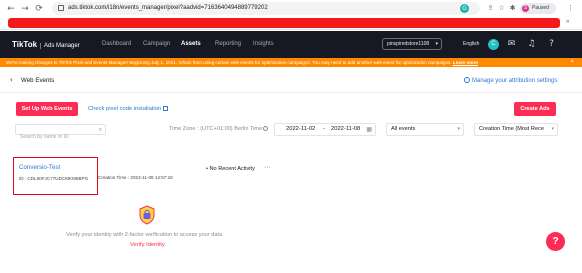 The width and height of the screenshot is (582, 273). I want to click on sort-select-value: Creation Time (Most Rece, so click(511, 129).